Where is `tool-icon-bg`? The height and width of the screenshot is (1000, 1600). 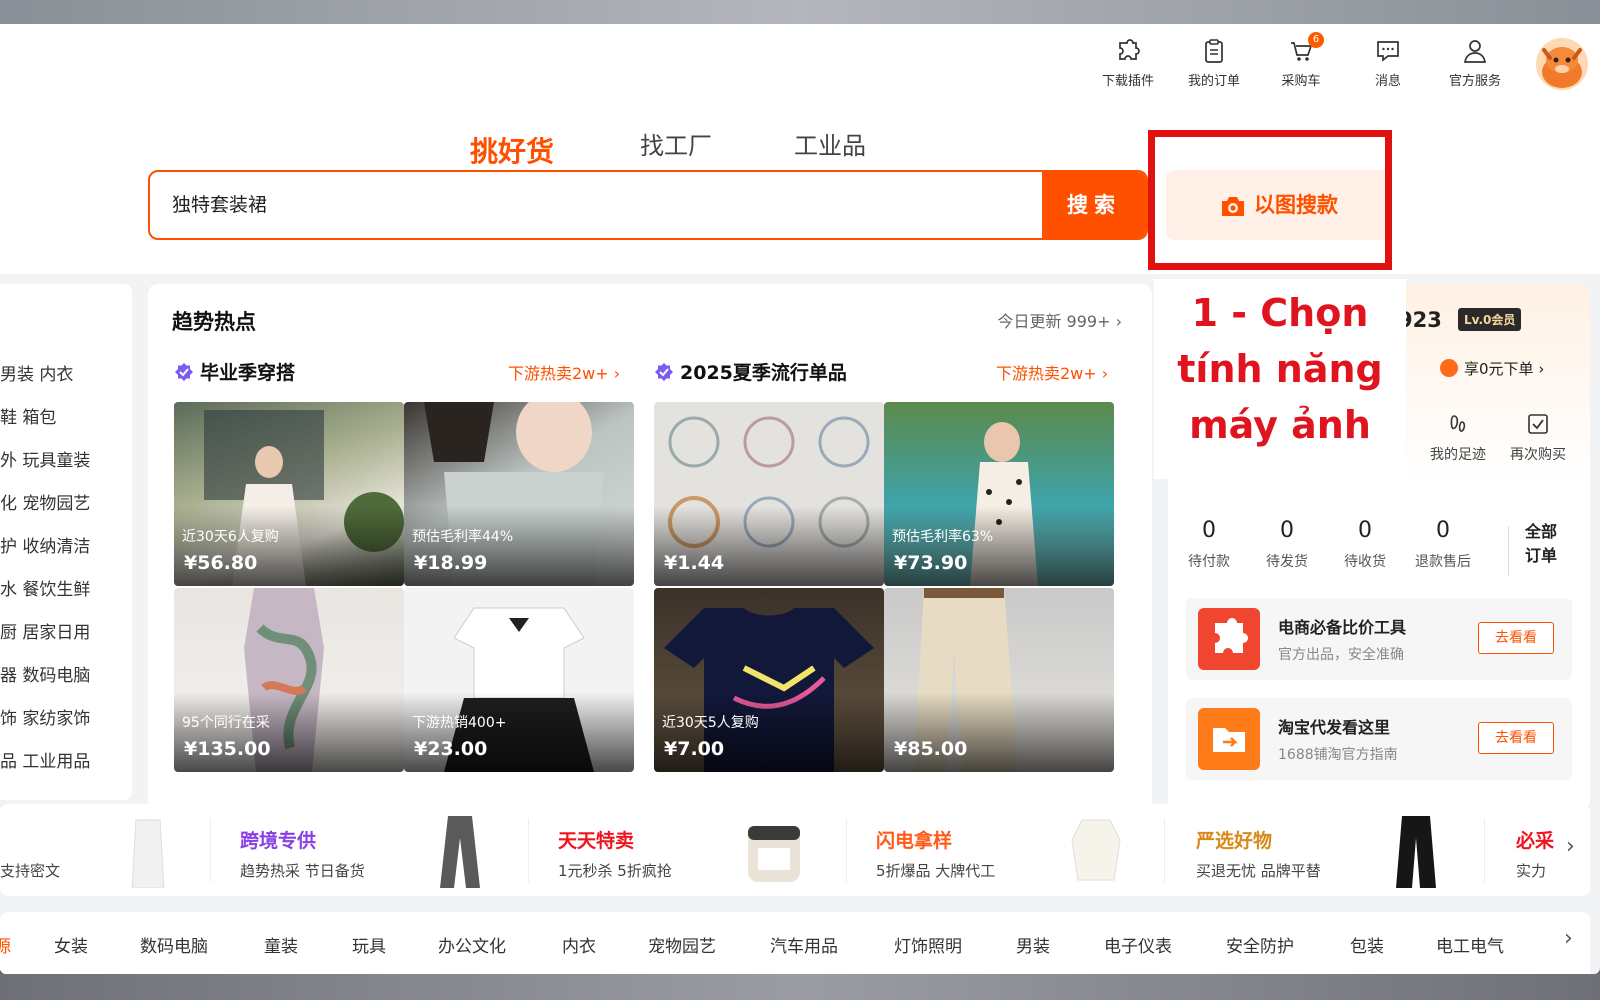 tool-icon-bg is located at coordinates (1229, 739).